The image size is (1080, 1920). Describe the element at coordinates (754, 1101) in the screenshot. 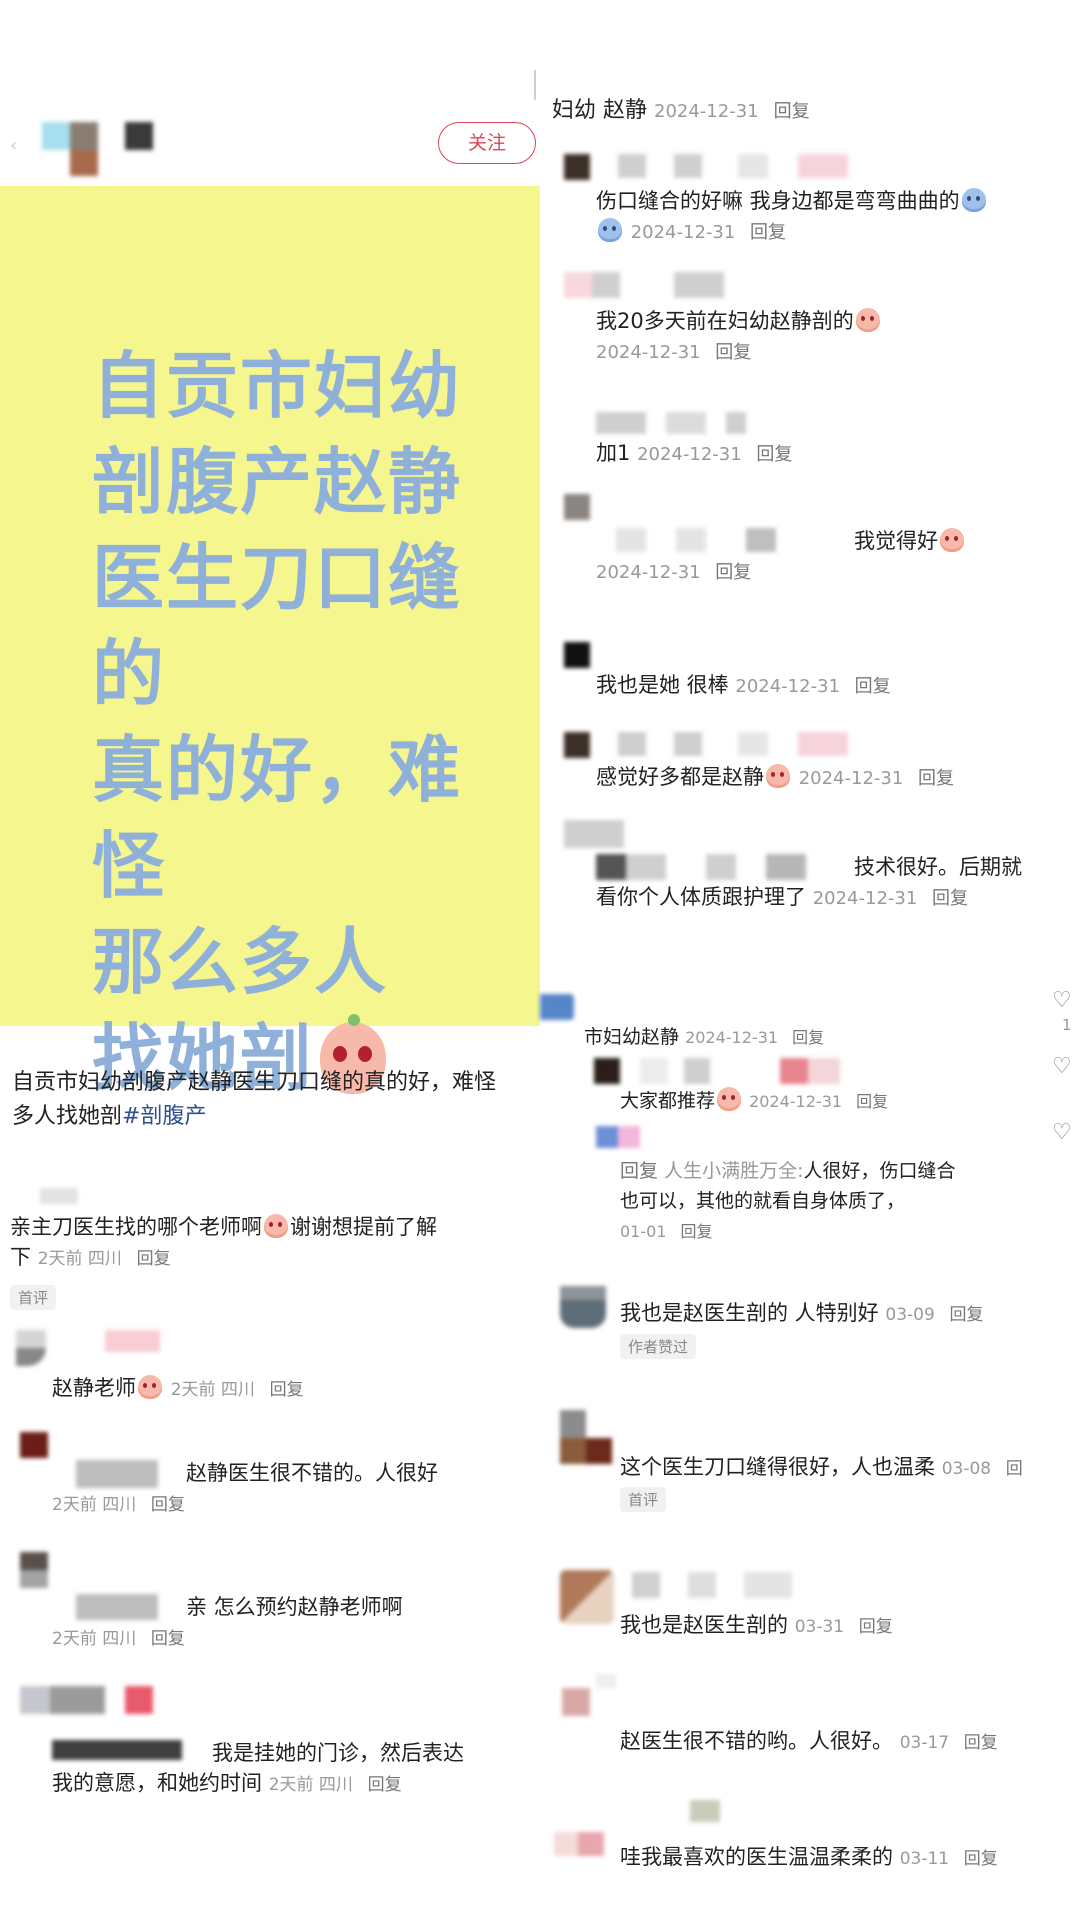

I see `comment: 大家都推荐 2024-12-31 回复` at that location.